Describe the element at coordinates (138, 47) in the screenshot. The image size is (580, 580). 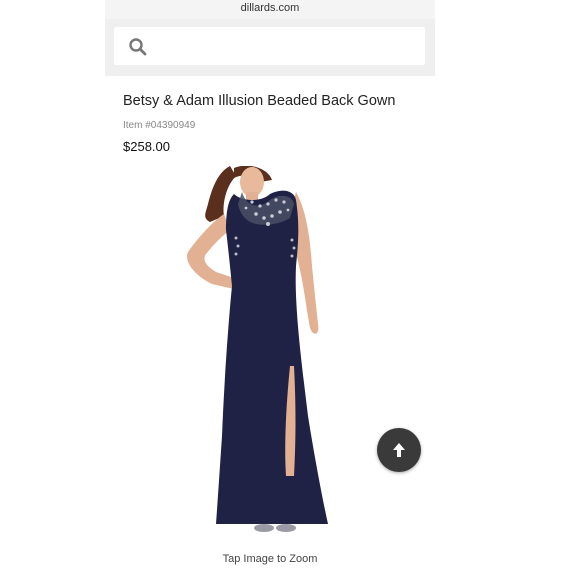
I see `search-icon` at that location.